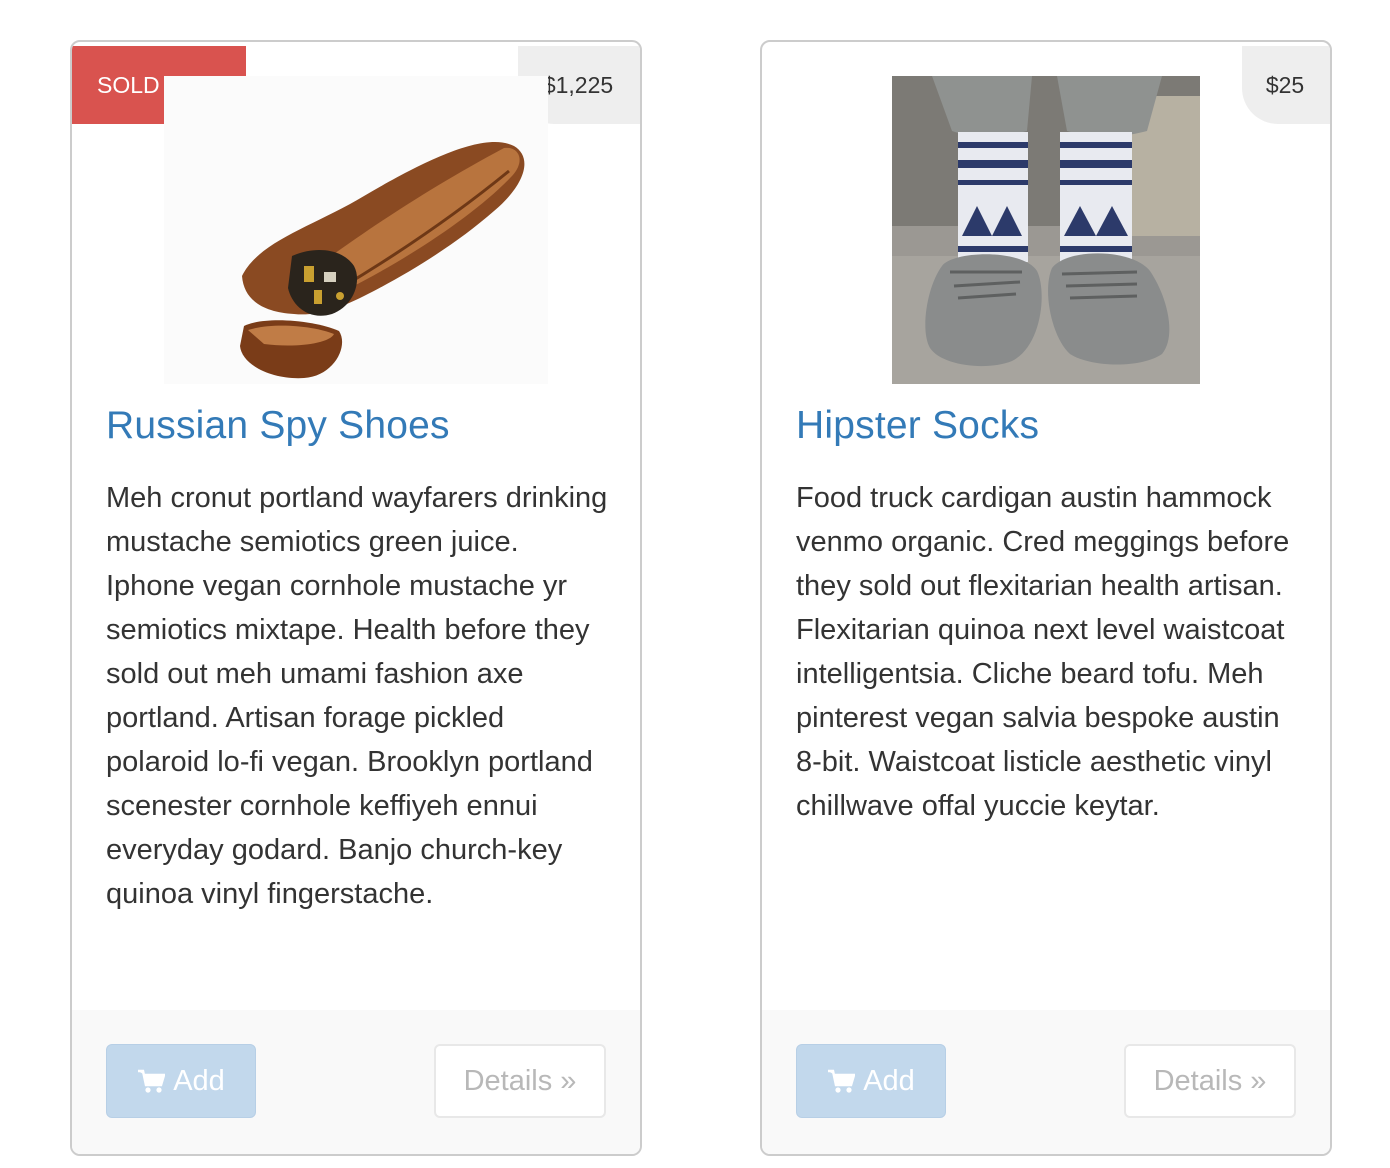 The height and width of the screenshot is (1168, 1390). I want to click on socks-illustration, so click(1046, 230).